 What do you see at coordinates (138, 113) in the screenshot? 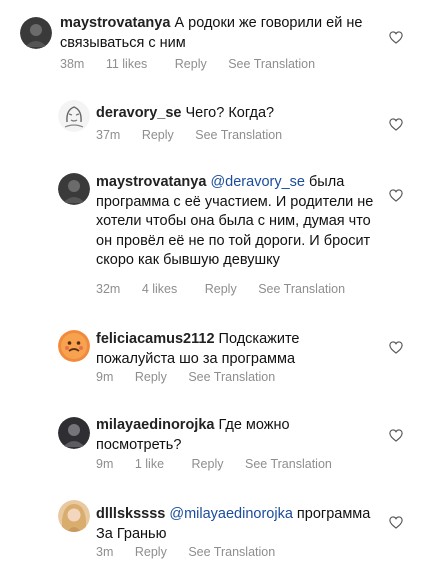
I see `comment-username: deravory_se` at bounding box center [138, 113].